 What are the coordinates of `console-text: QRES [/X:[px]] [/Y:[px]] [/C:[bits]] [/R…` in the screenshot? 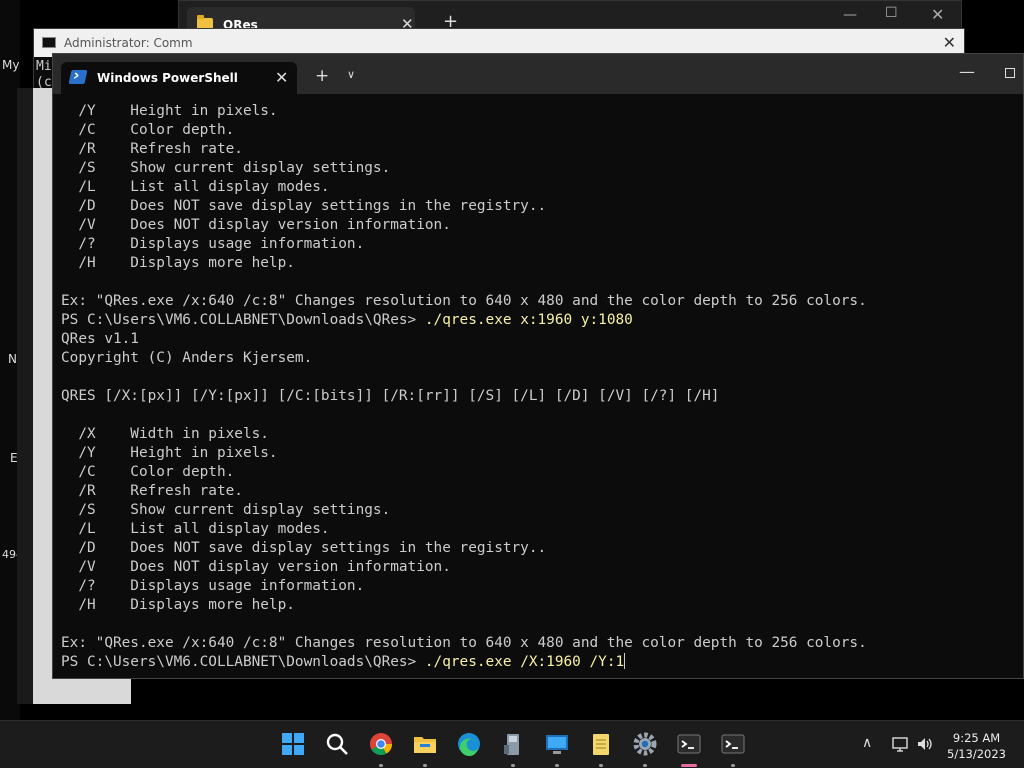 It's located at (390, 396).